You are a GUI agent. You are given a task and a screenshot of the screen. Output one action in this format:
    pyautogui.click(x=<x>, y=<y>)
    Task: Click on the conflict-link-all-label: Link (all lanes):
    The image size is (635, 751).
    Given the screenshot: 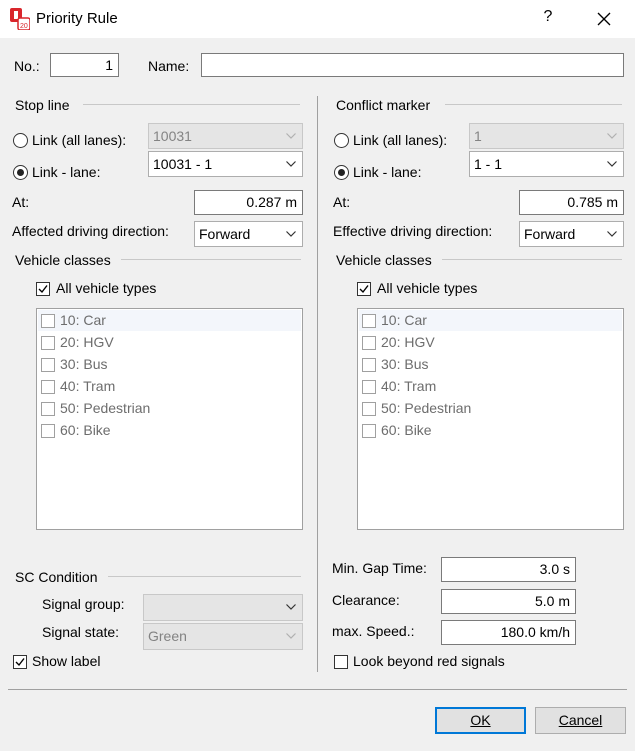 What is the action you would take?
    pyautogui.click(x=400, y=140)
    